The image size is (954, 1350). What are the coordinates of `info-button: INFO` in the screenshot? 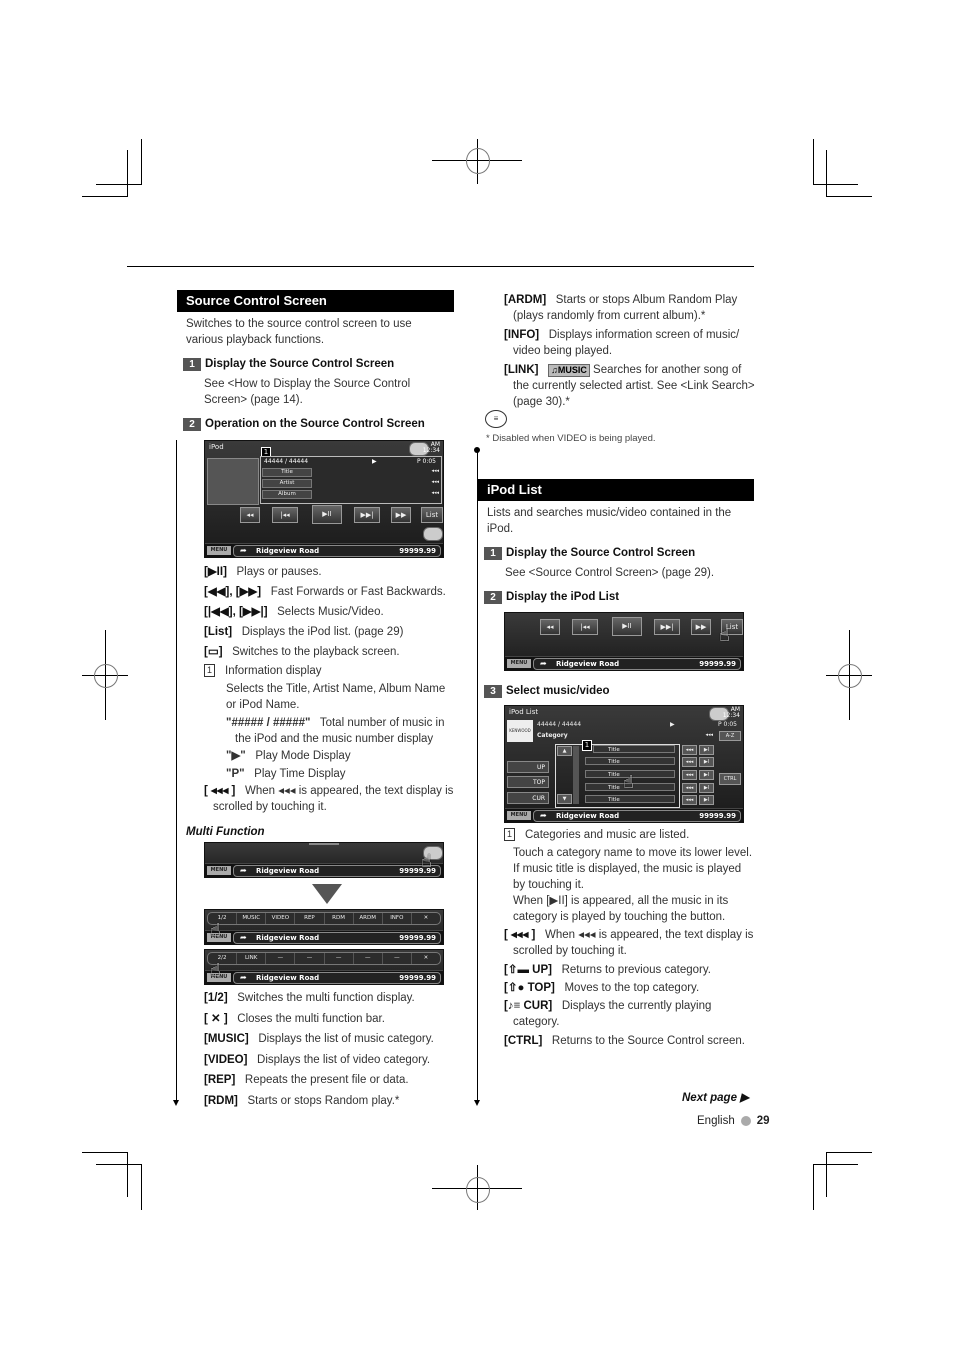 It's located at (396, 918).